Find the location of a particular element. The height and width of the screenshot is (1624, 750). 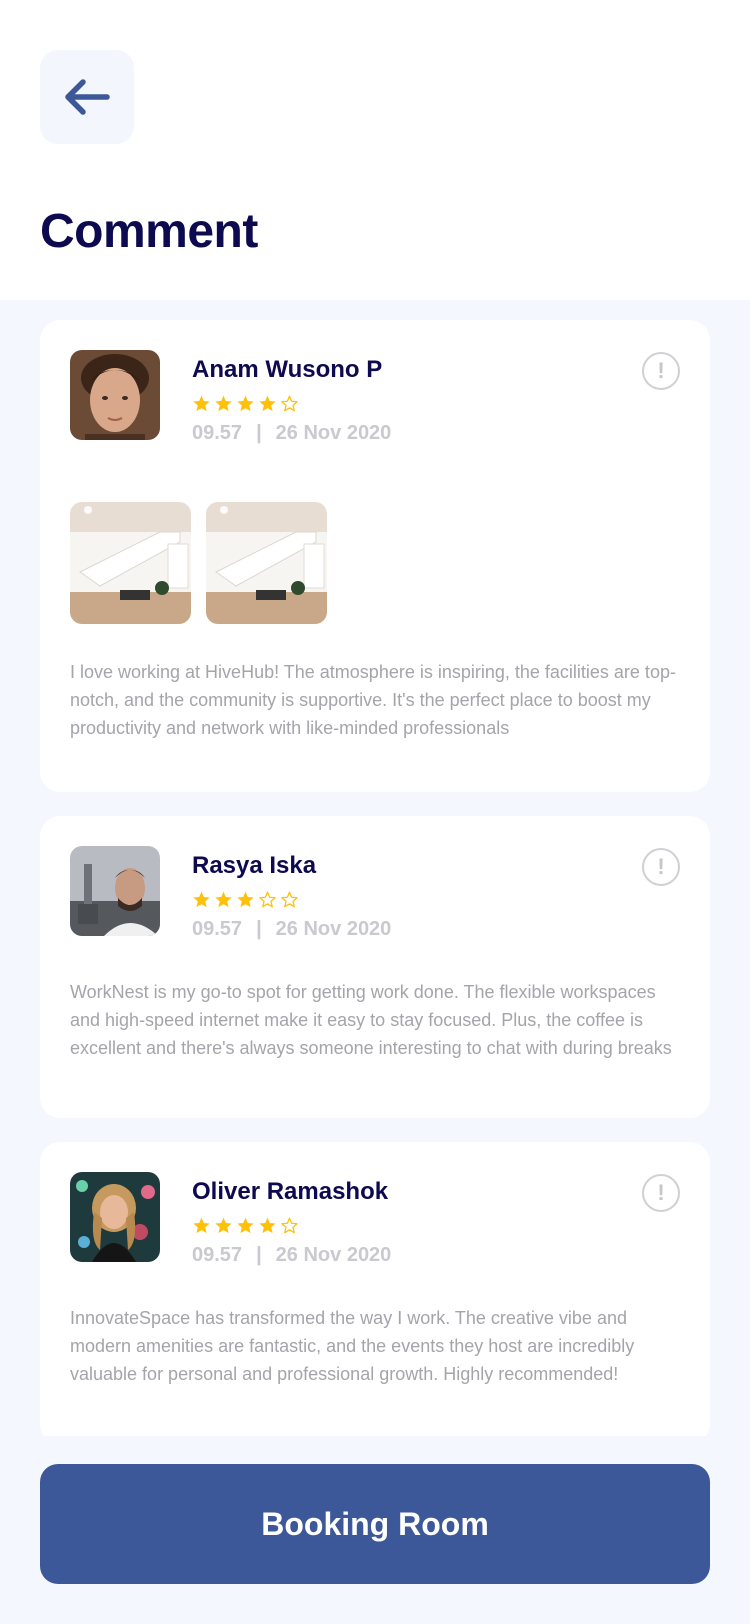

review-photos is located at coordinates (198, 563).